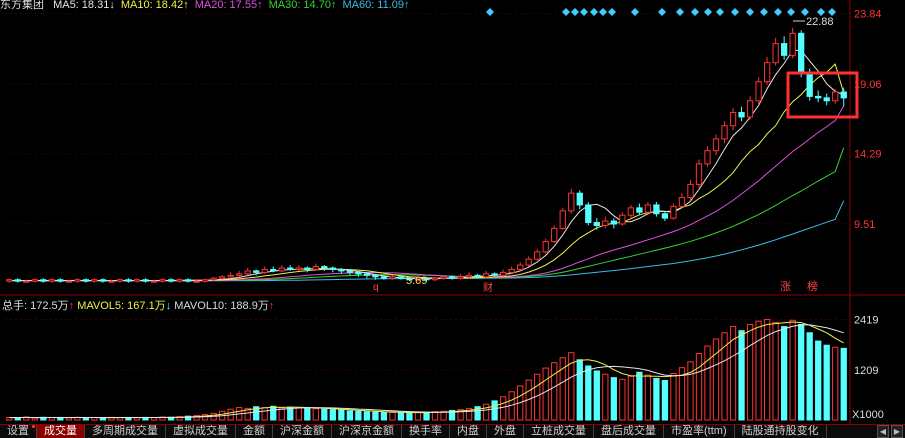  What do you see at coordinates (254, 431) in the screenshot?
I see `tab-item: 金额` at bounding box center [254, 431].